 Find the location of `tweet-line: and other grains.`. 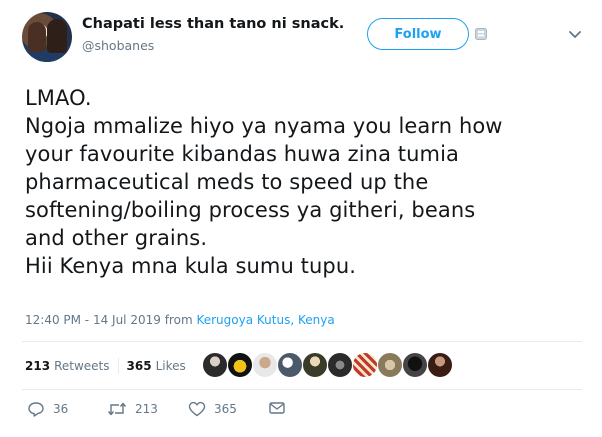

tweet-line: and other grains. is located at coordinates (116, 238).